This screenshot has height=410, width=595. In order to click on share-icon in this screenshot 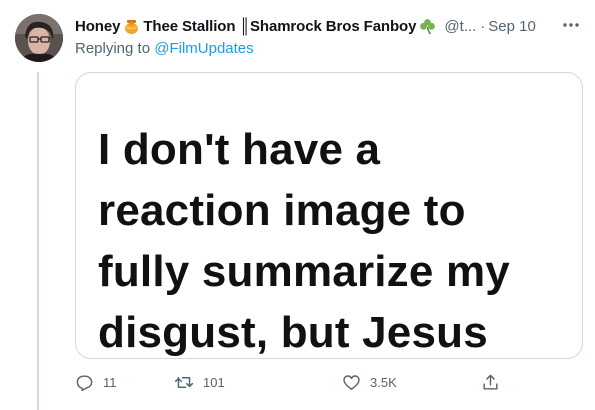, I will do `click(490, 382)`.